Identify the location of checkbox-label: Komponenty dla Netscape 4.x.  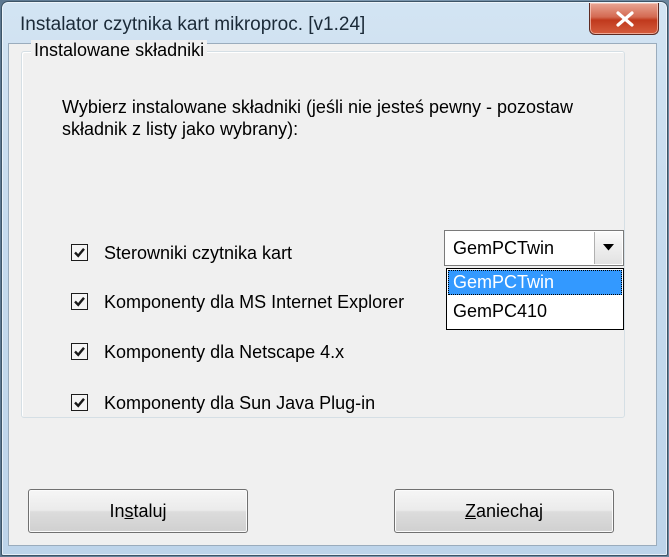
(224, 352).